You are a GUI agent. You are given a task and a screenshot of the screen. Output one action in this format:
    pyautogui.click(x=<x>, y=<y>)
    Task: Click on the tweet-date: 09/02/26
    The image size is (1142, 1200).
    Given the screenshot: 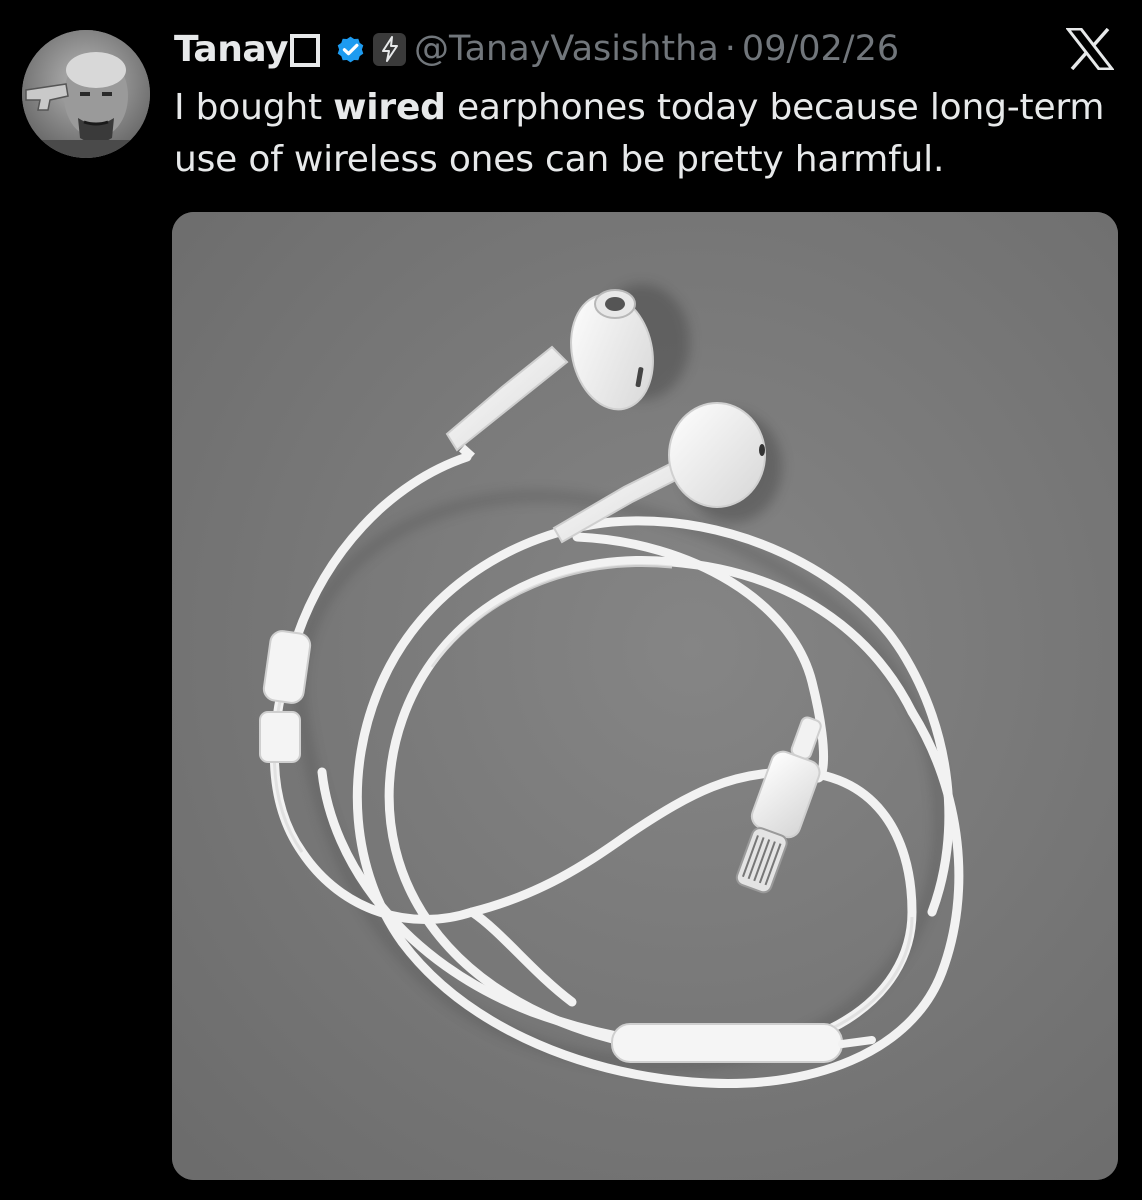 What is the action you would take?
    pyautogui.click(x=820, y=49)
    